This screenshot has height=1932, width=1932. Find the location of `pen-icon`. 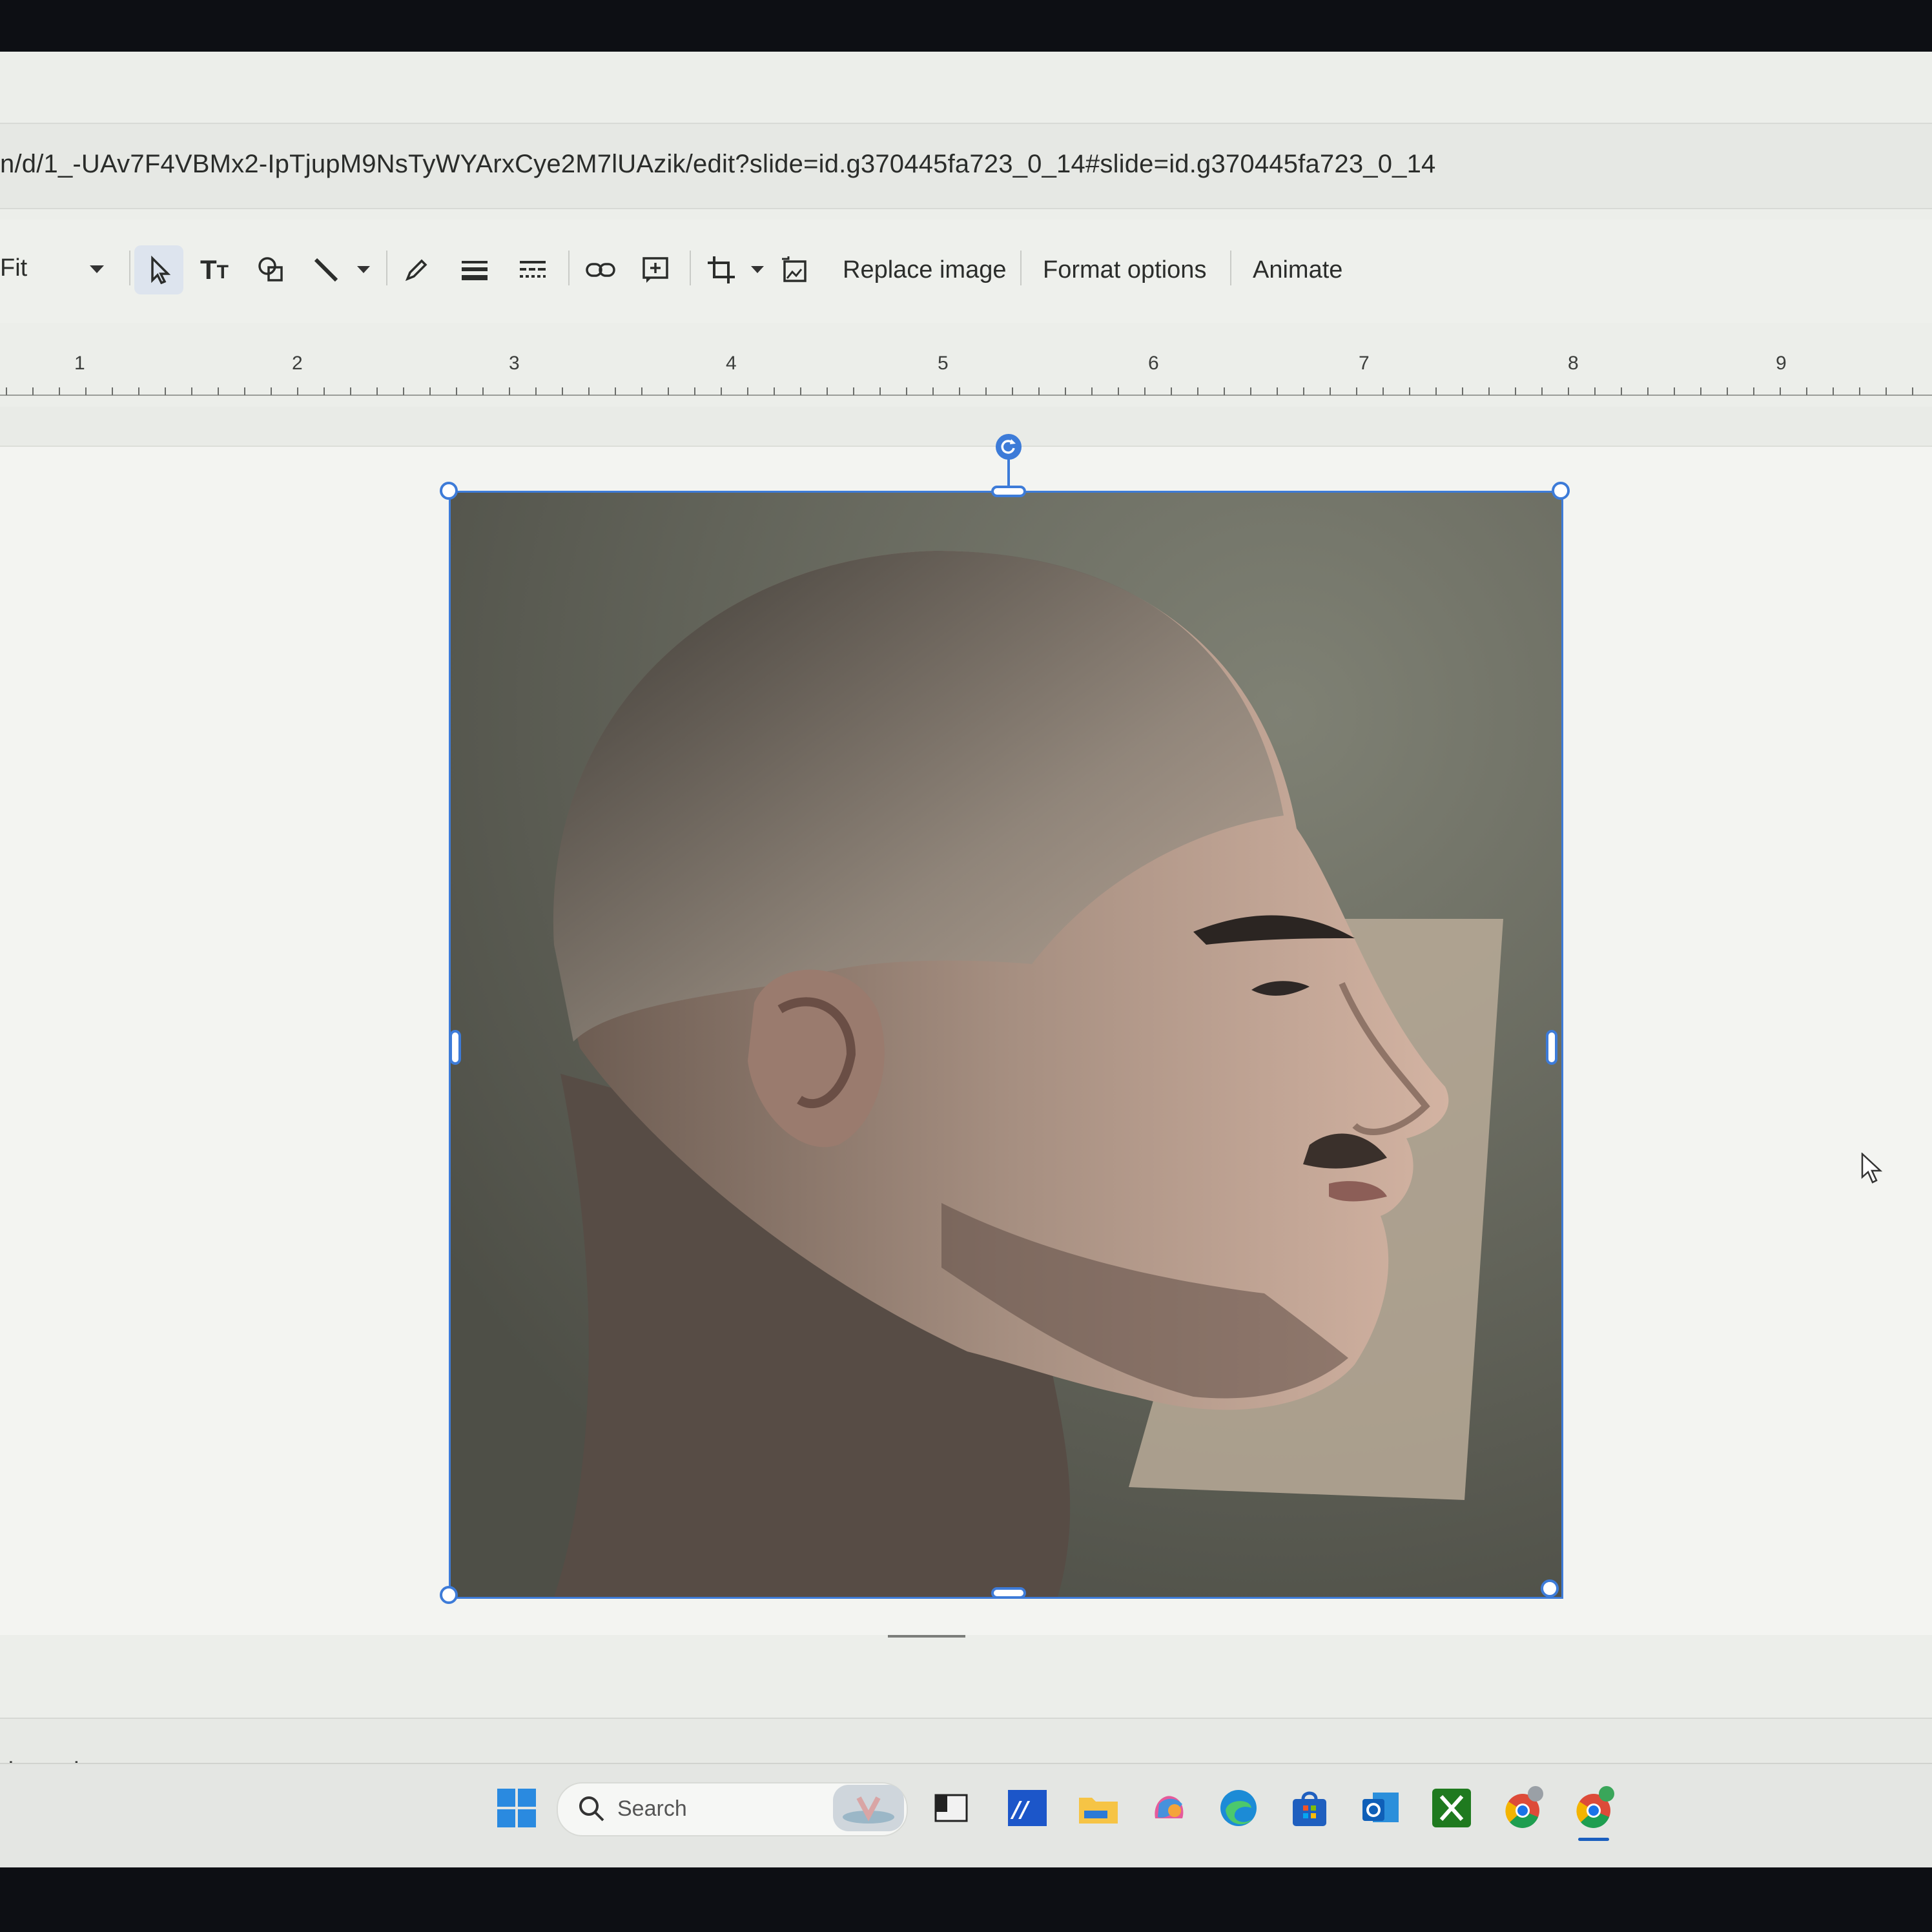

pen-icon is located at coordinates (416, 269).